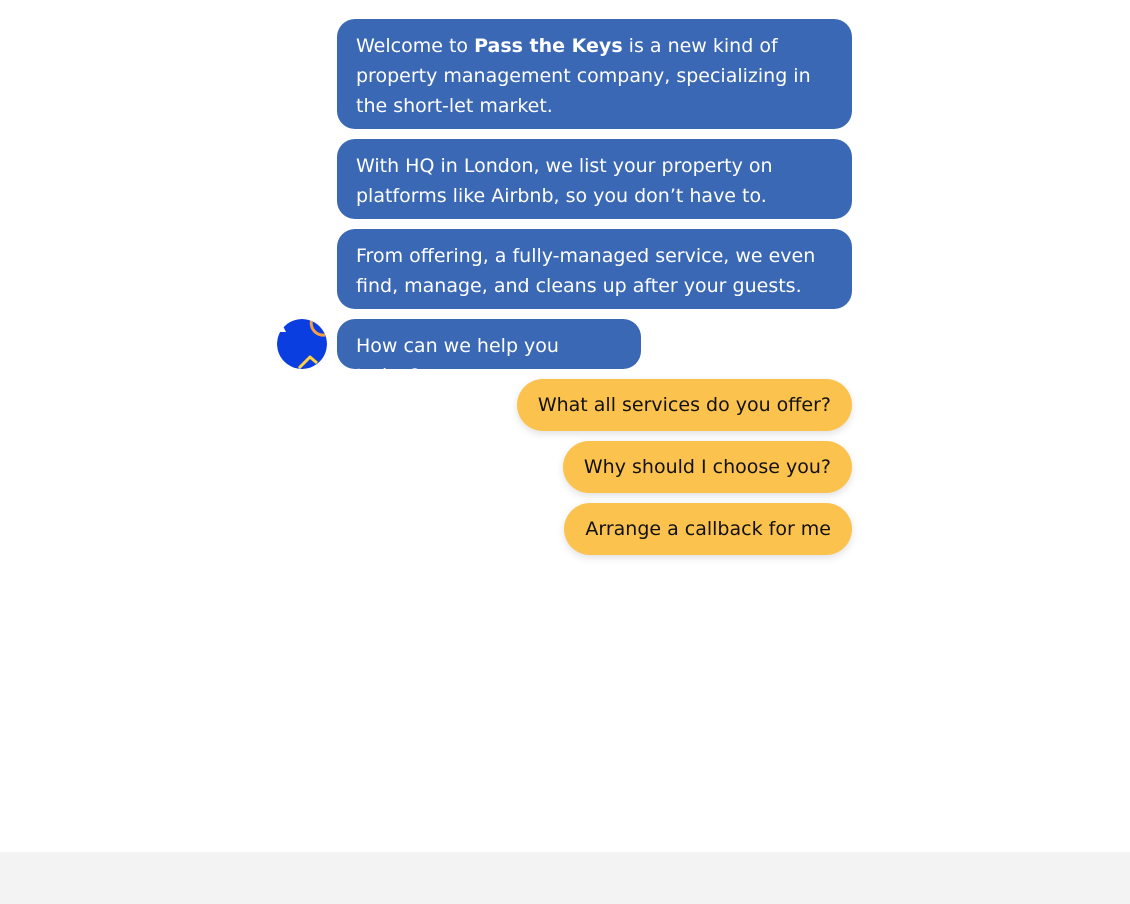 This screenshot has height=904, width=1130. Describe the element at coordinates (684, 405) in the screenshot. I see `option-services-button: What all services do you offer?` at that location.